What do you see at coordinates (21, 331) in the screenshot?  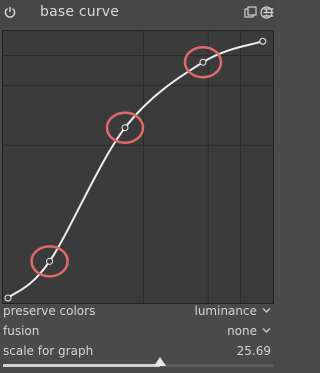 I see `fusion-label: fusion` at bounding box center [21, 331].